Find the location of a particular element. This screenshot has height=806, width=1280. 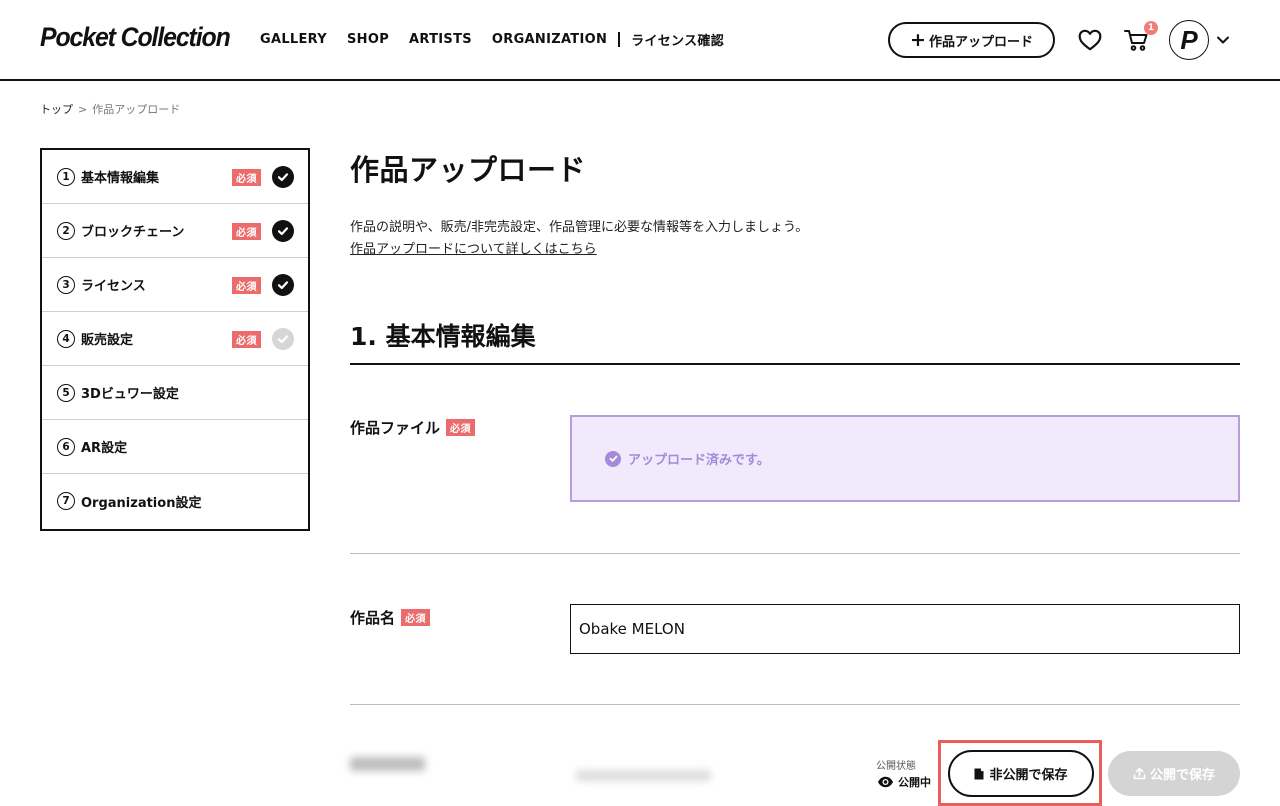

step-ar: 6 AR設定 is located at coordinates (175, 447).